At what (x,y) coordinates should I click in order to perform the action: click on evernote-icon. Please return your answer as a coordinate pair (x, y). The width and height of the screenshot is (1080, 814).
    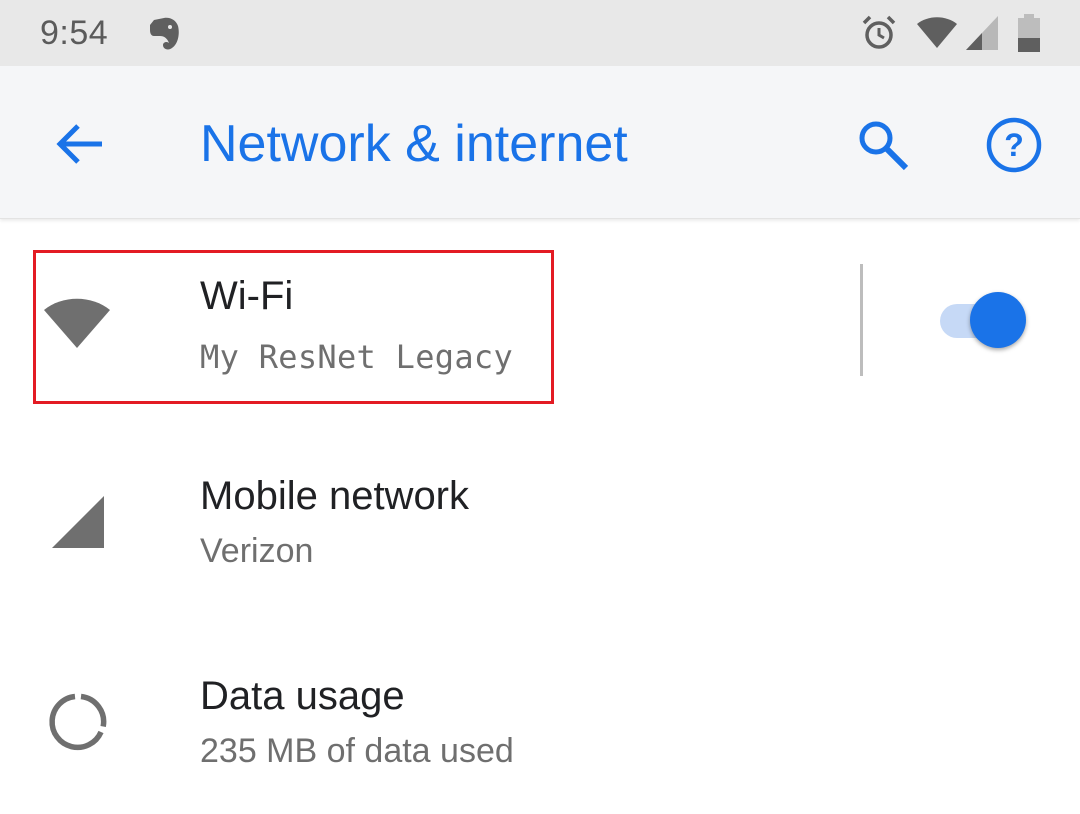
    Looking at the image, I should click on (165, 36).